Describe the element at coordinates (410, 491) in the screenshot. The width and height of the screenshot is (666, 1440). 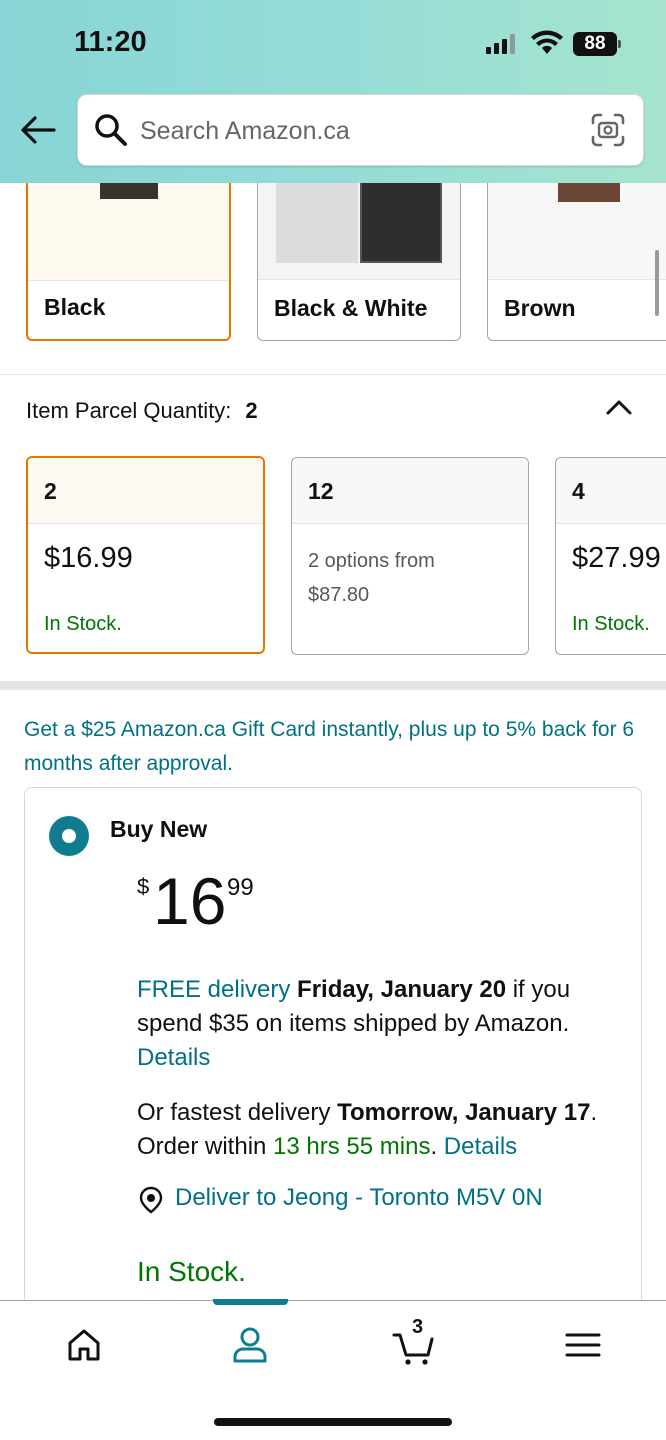
I see `quantity-option-label: 12` at that location.